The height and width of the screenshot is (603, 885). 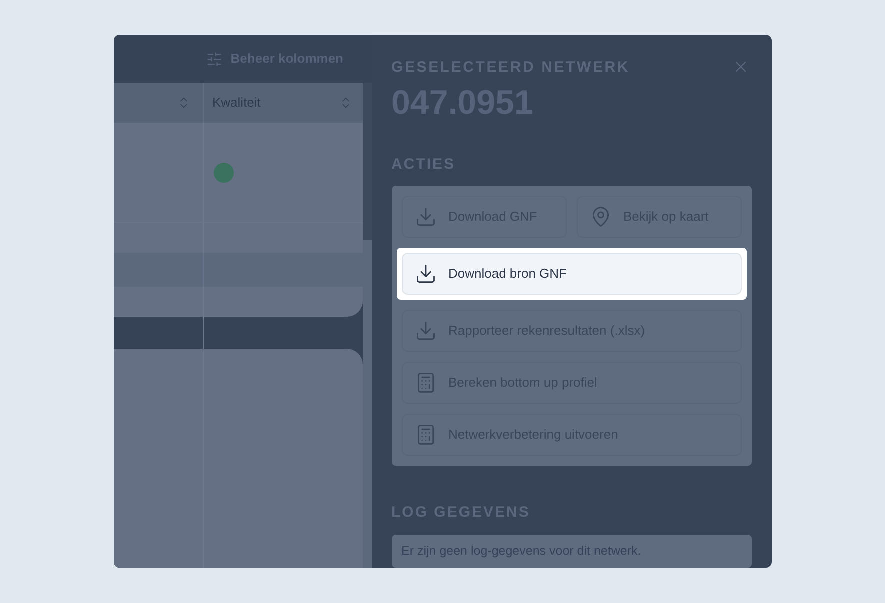 I want to click on action-button: Download bron GNF, so click(x=572, y=274).